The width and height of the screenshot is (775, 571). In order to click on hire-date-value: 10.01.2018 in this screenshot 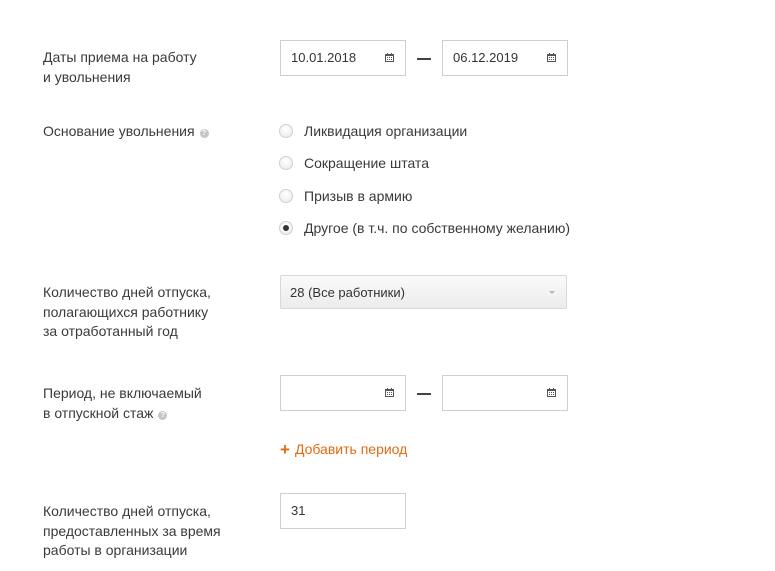, I will do `click(324, 57)`.